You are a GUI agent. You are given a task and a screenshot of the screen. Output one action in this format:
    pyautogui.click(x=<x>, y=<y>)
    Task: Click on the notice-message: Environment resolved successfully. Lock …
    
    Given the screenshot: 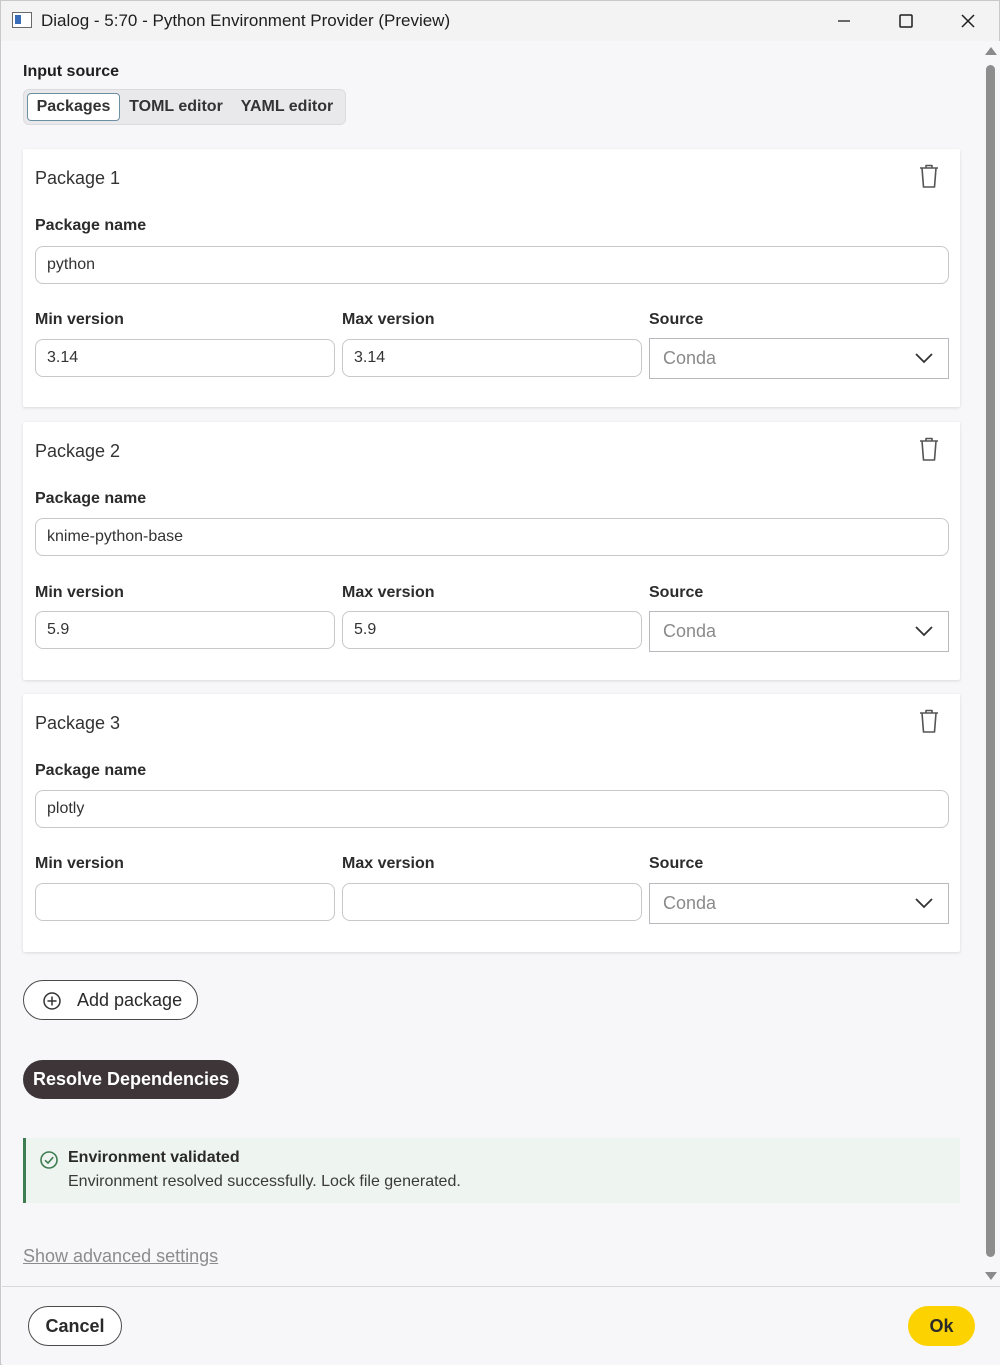 What is the action you would take?
    pyautogui.click(x=264, y=1181)
    